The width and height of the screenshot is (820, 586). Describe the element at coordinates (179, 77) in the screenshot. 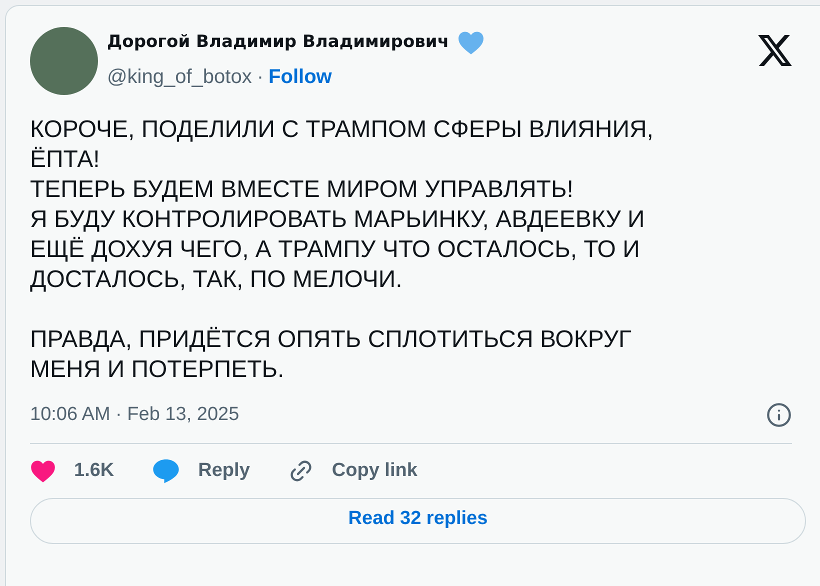

I see `author-handle: @king_of_botox` at that location.